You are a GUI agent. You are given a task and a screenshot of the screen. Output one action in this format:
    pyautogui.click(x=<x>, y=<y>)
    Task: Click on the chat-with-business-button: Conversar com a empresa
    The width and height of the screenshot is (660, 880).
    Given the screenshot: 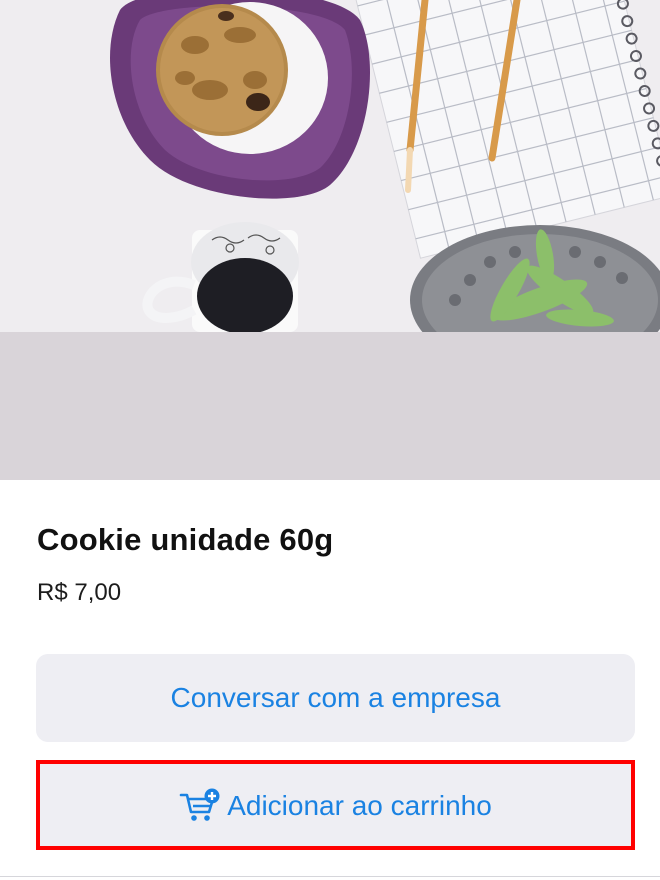 What is the action you would take?
    pyautogui.click(x=335, y=698)
    